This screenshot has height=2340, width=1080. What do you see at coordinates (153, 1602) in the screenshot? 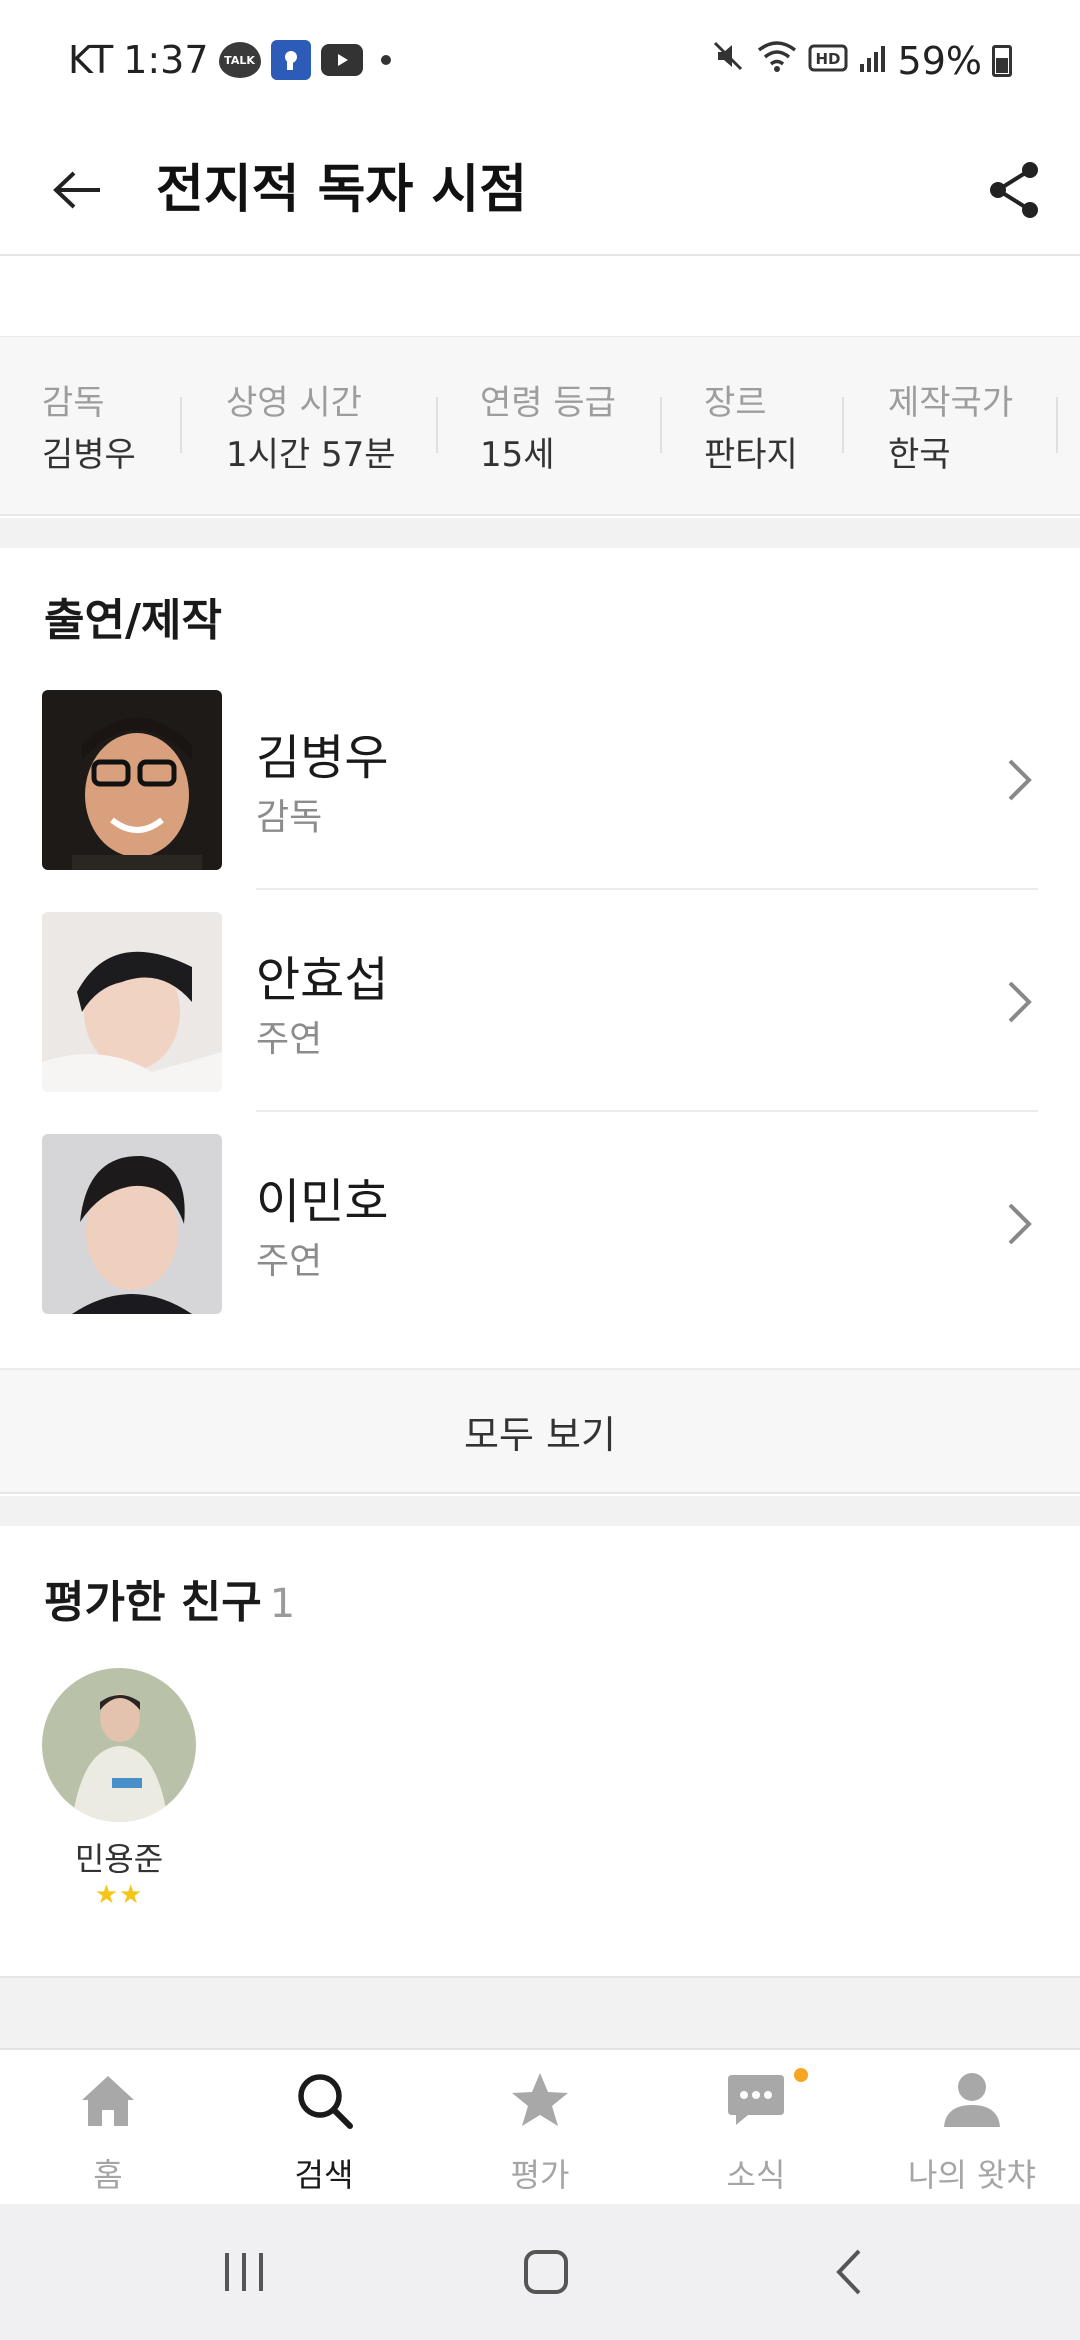
I see `friends-title: 평가한 친구` at bounding box center [153, 1602].